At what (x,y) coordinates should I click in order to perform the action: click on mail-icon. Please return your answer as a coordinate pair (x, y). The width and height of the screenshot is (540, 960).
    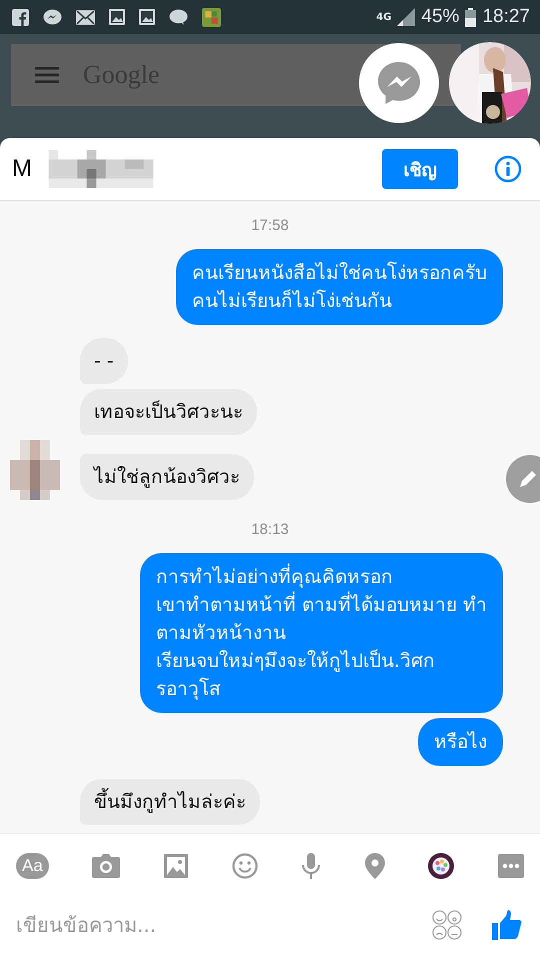
    Looking at the image, I should click on (85, 17).